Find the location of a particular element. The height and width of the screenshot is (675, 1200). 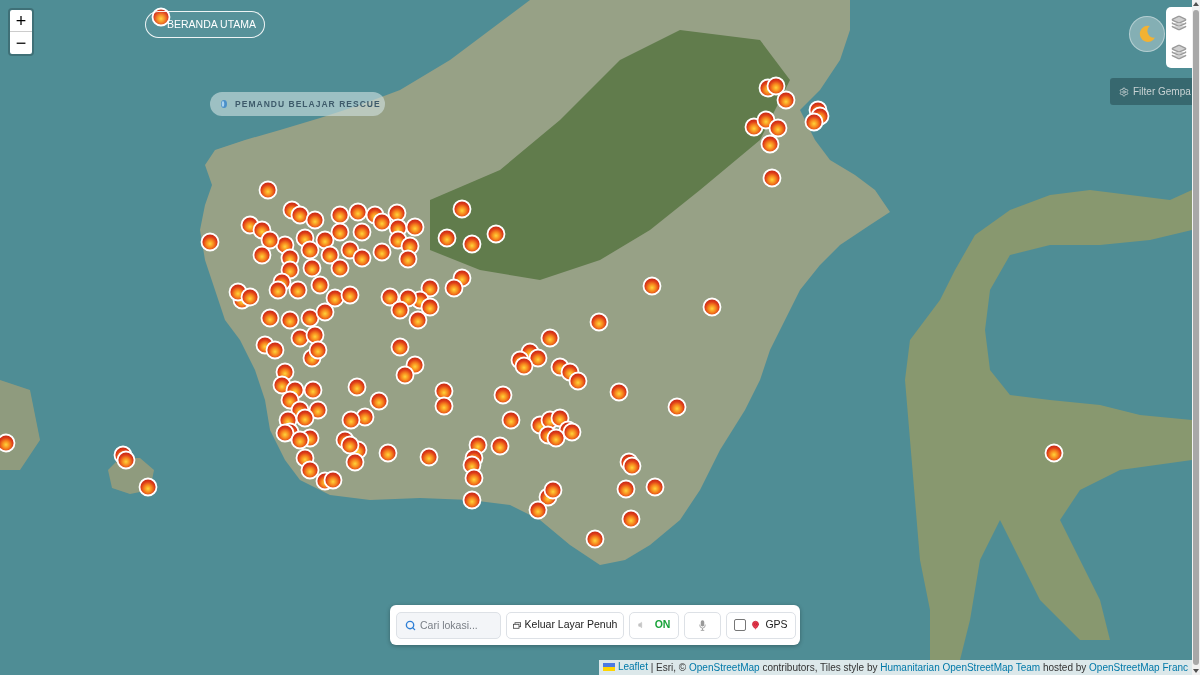

theme-toggle-button is located at coordinates (1147, 34).